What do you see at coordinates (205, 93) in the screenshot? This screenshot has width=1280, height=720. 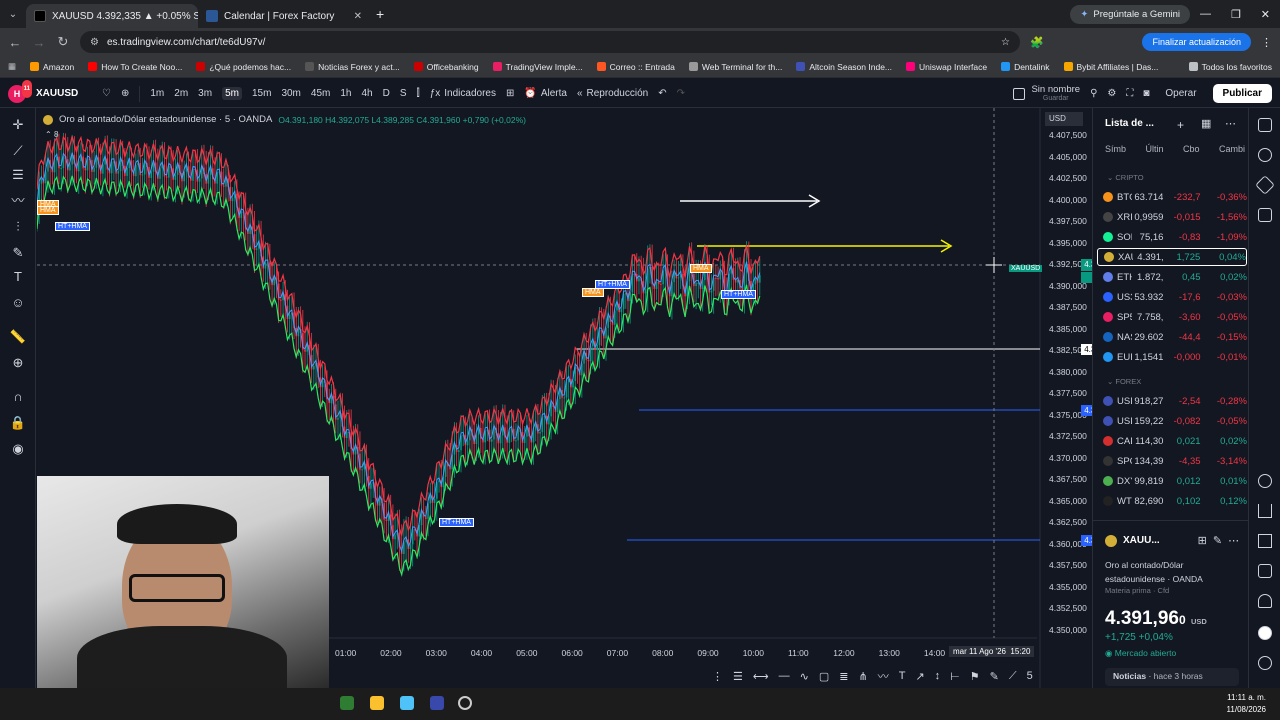 I see `tf-3m: 3m` at bounding box center [205, 93].